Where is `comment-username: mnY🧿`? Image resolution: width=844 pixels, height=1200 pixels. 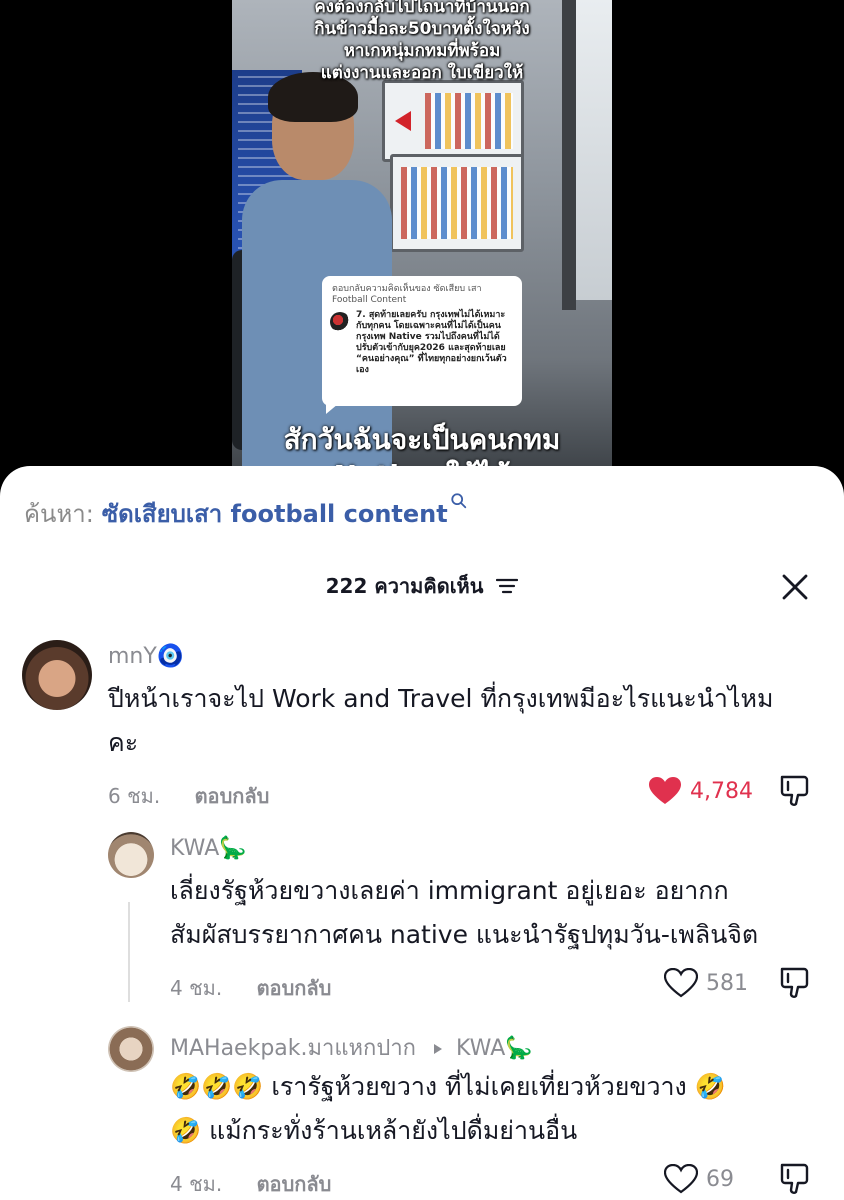
comment-username: mnY🧿 is located at coordinates (146, 656).